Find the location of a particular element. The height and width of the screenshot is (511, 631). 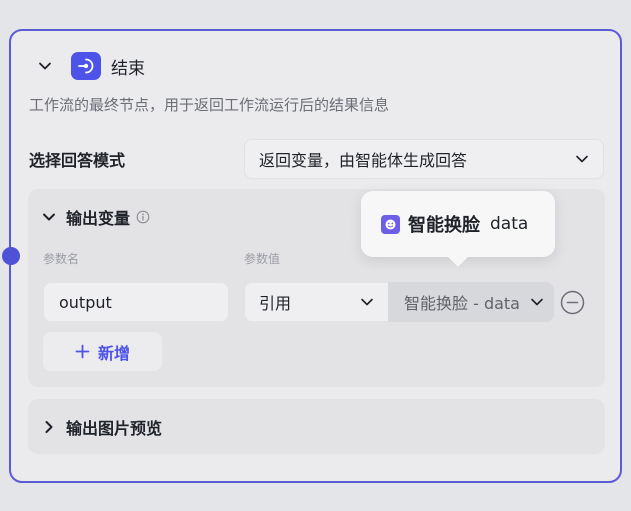

node-header: 结束 is located at coordinates (89, 66).